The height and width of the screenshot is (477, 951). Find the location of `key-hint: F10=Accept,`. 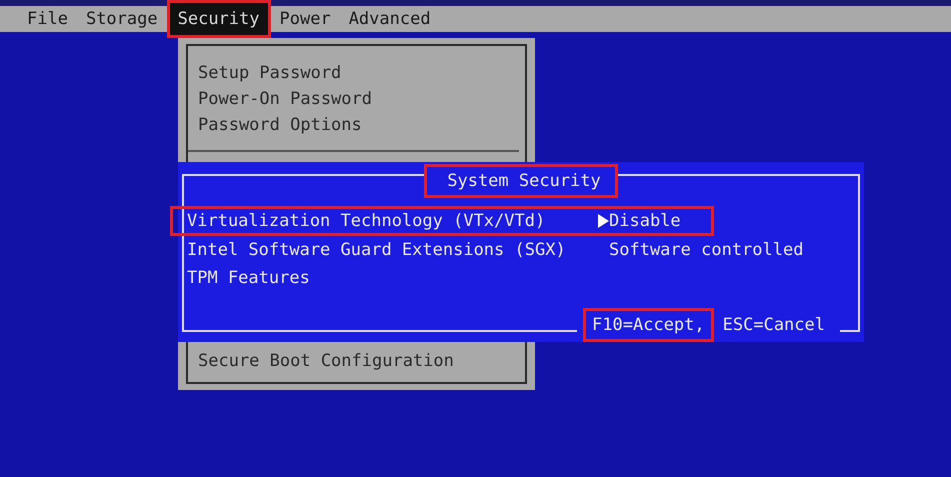

key-hint: F10=Accept, is located at coordinates (648, 325).